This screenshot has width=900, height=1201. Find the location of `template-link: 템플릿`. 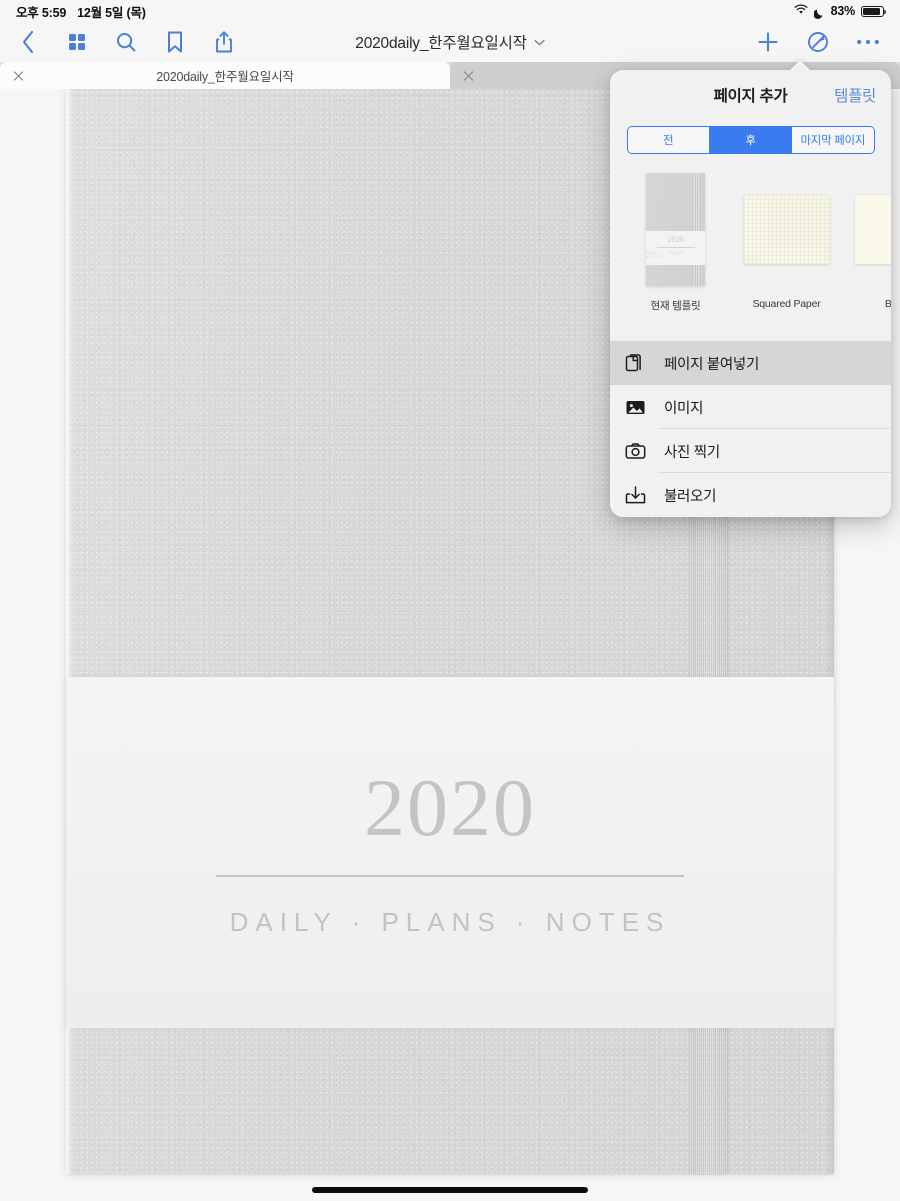

template-link: 템플릿 is located at coordinates (855, 95).